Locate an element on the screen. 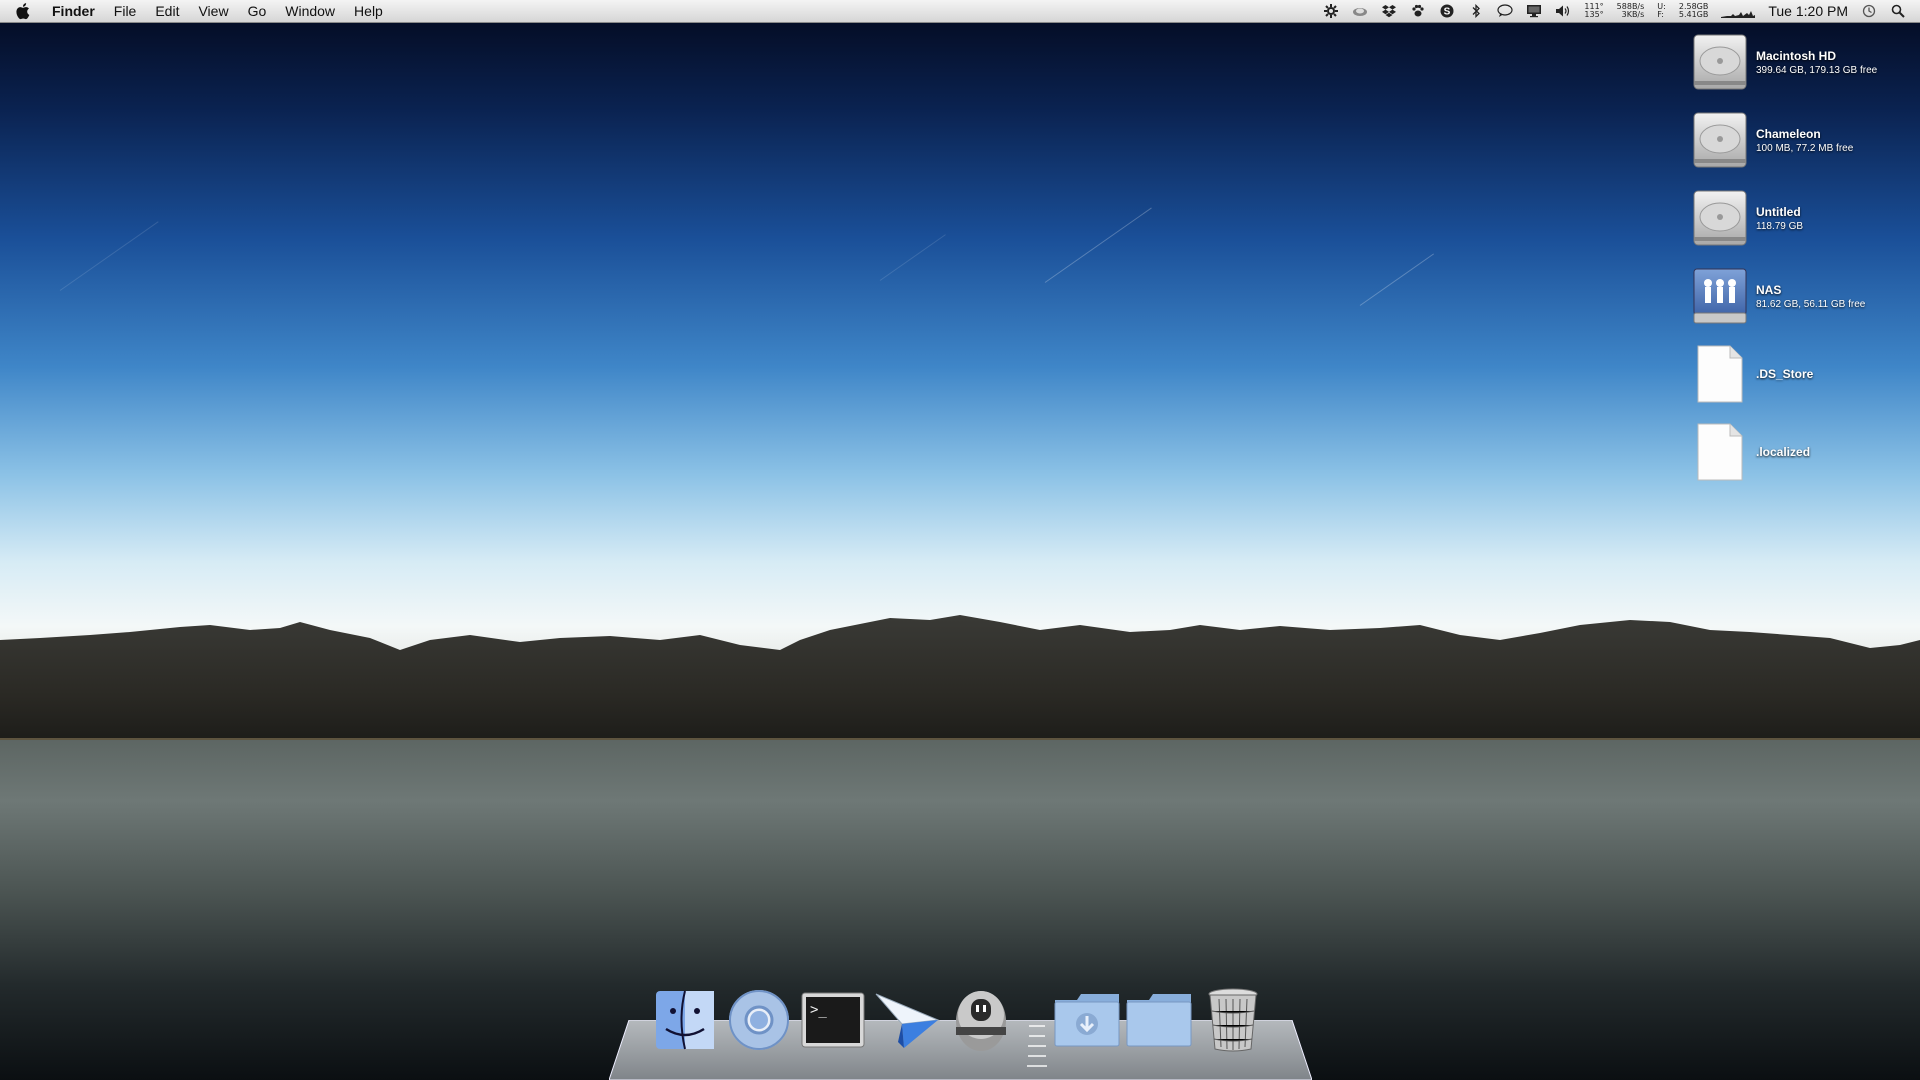  desktop-item-name: Macintosh HD is located at coordinates (1796, 55).